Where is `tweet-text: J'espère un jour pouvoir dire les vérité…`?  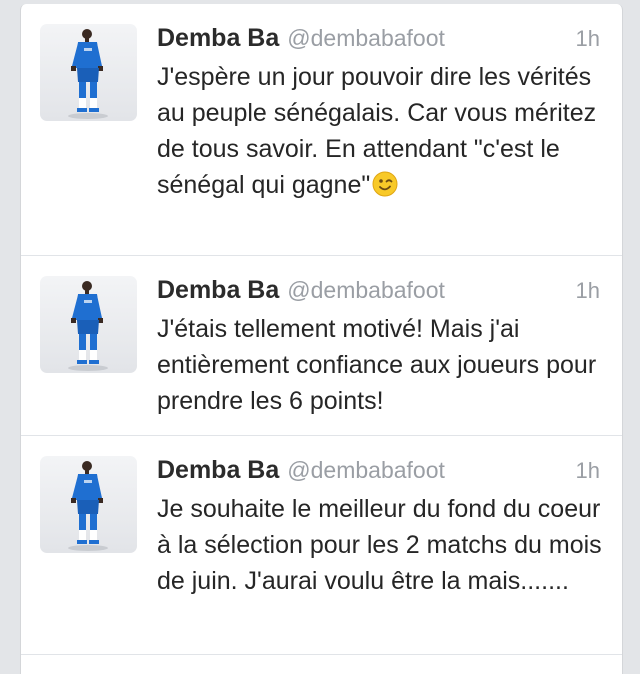 tweet-text: J'espère un jour pouvoir dire les vérité… is located at coordinates (379, 131).